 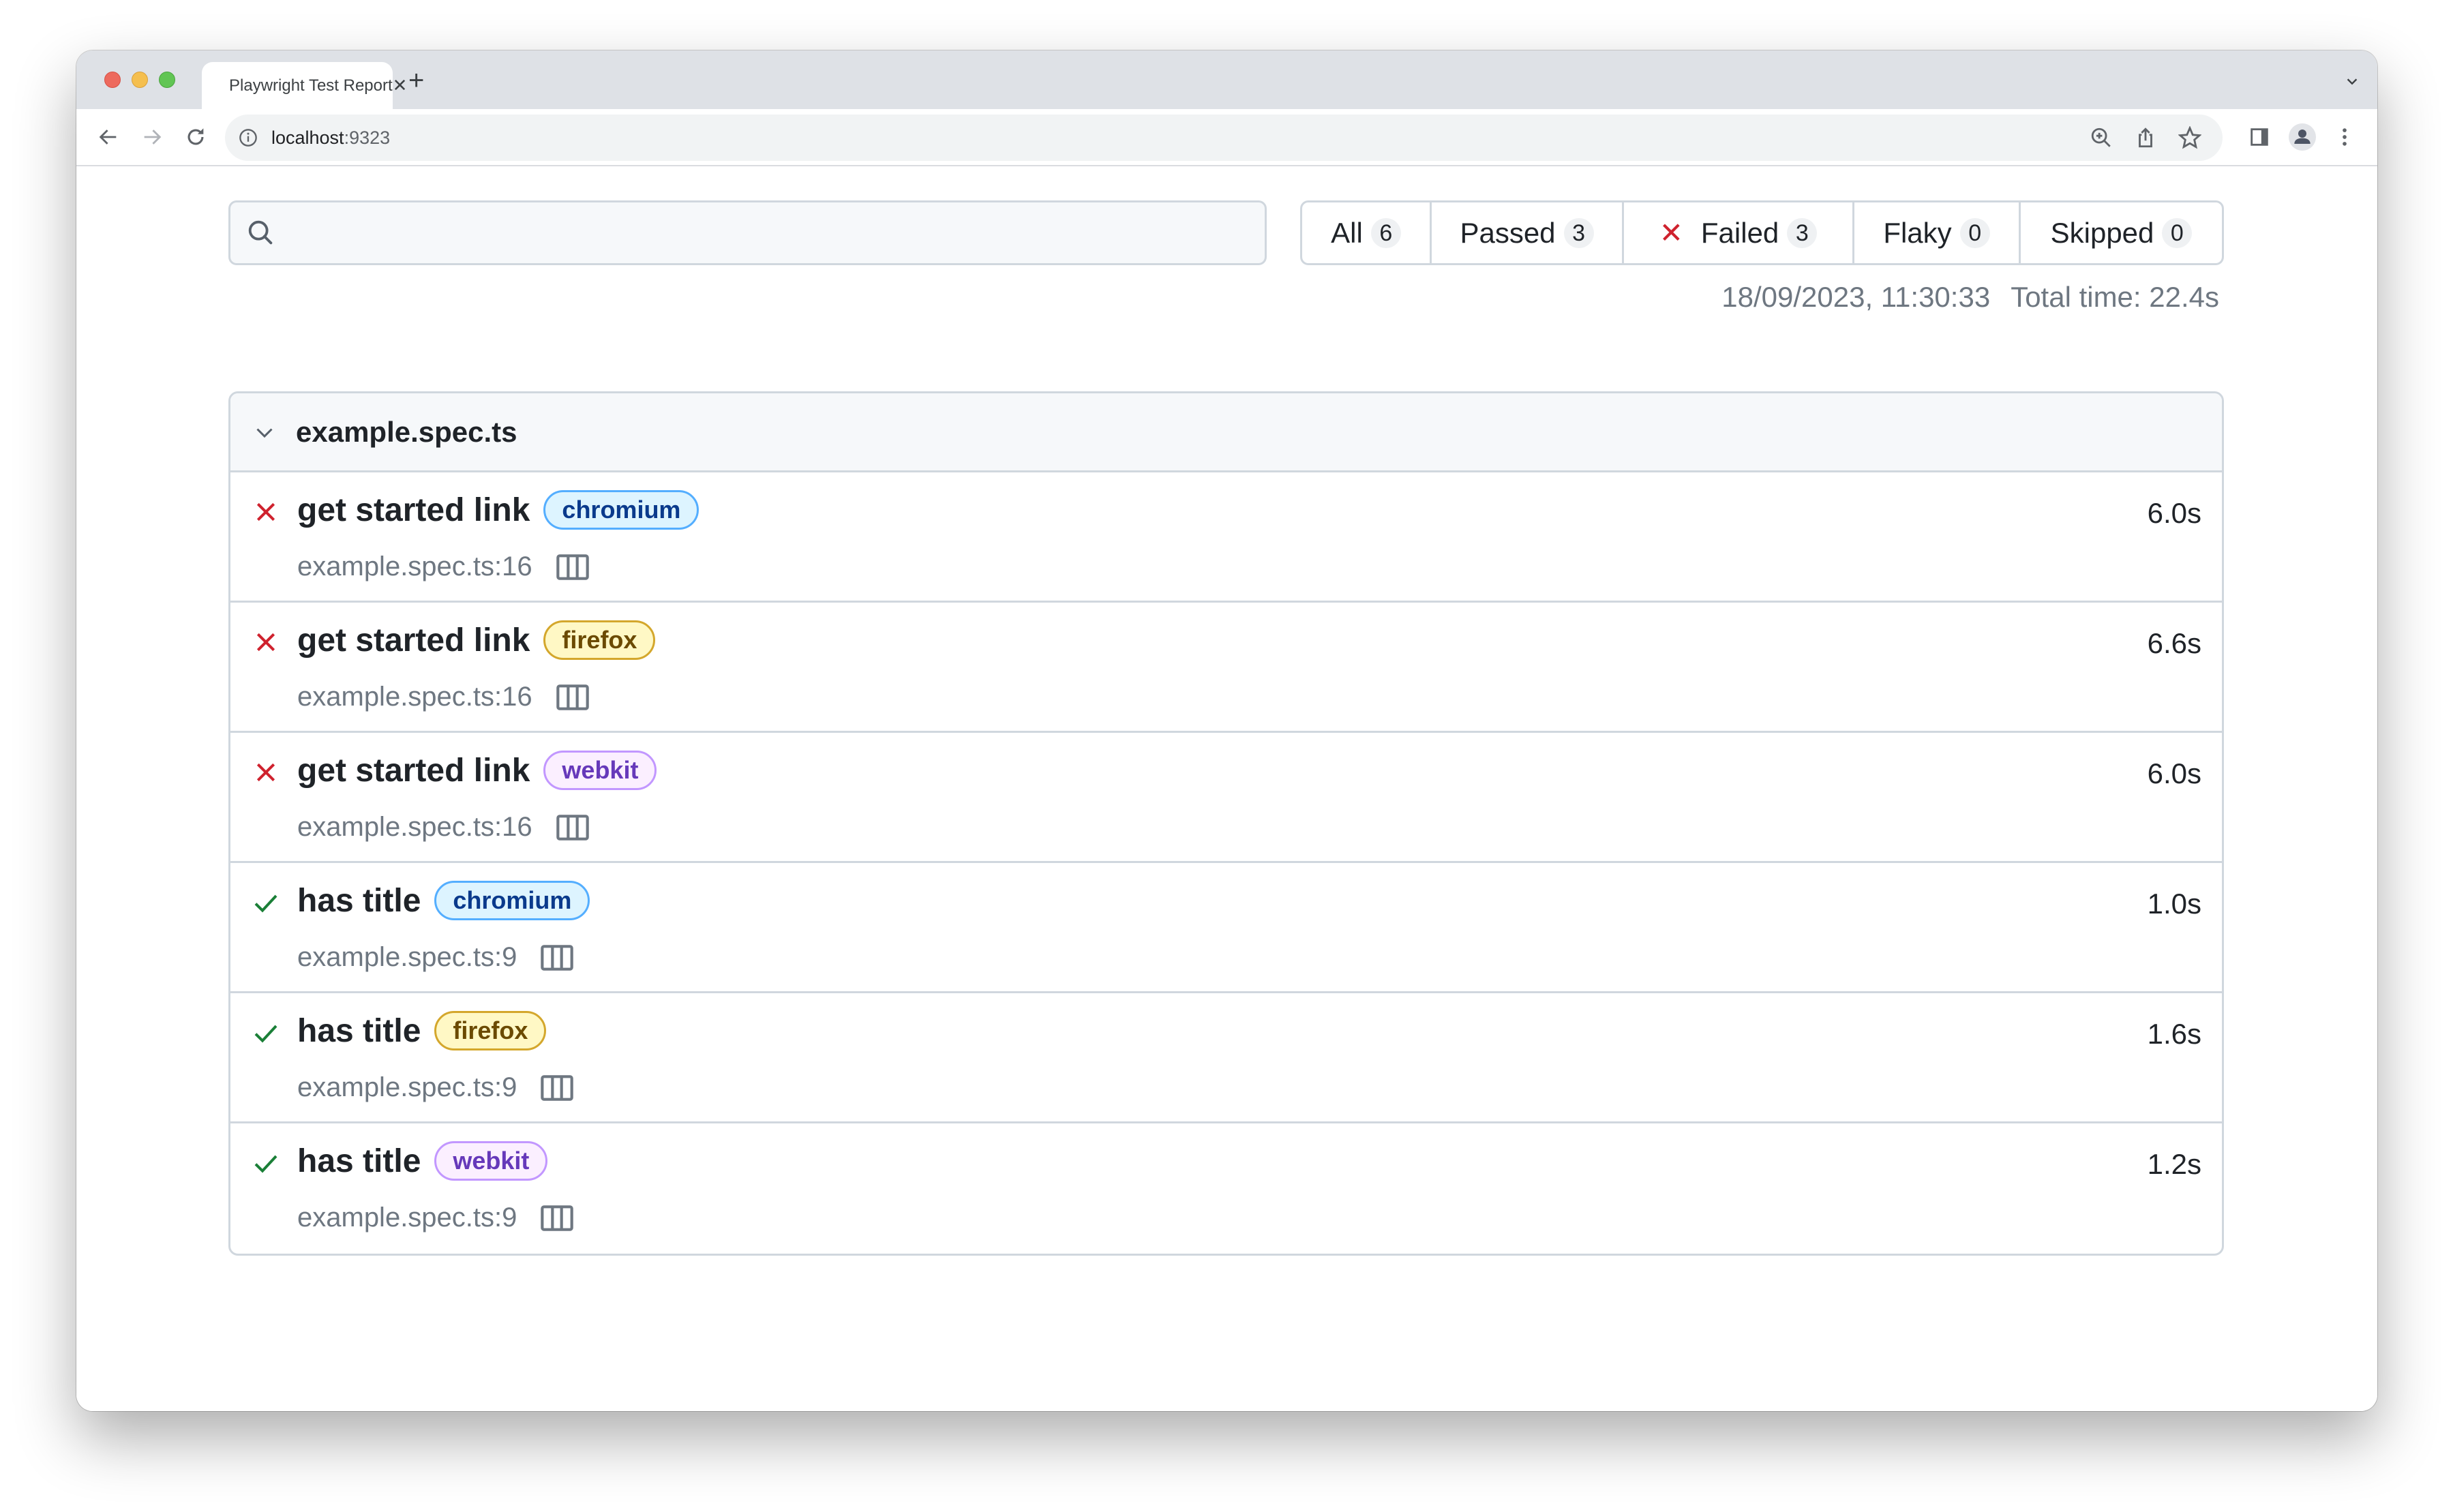 I want to click on tab-title: Playwright Test Report, so click(x=311, y=85).